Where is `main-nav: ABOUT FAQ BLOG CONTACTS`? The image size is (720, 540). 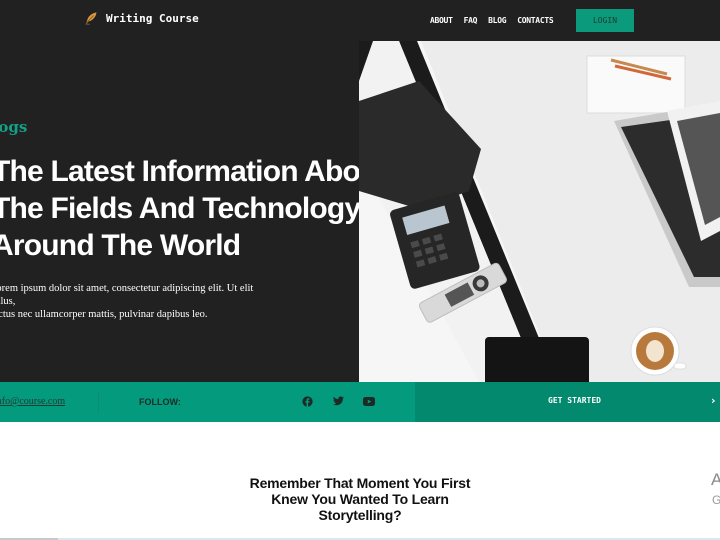
main-nav: ABOUT FAQ BLOG CONTACTS is located at coordinates (497, 20).